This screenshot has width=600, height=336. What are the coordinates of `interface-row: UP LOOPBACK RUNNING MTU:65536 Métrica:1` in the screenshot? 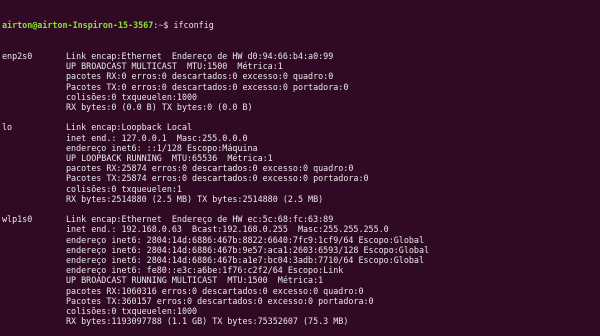 It's located at (301, 158).